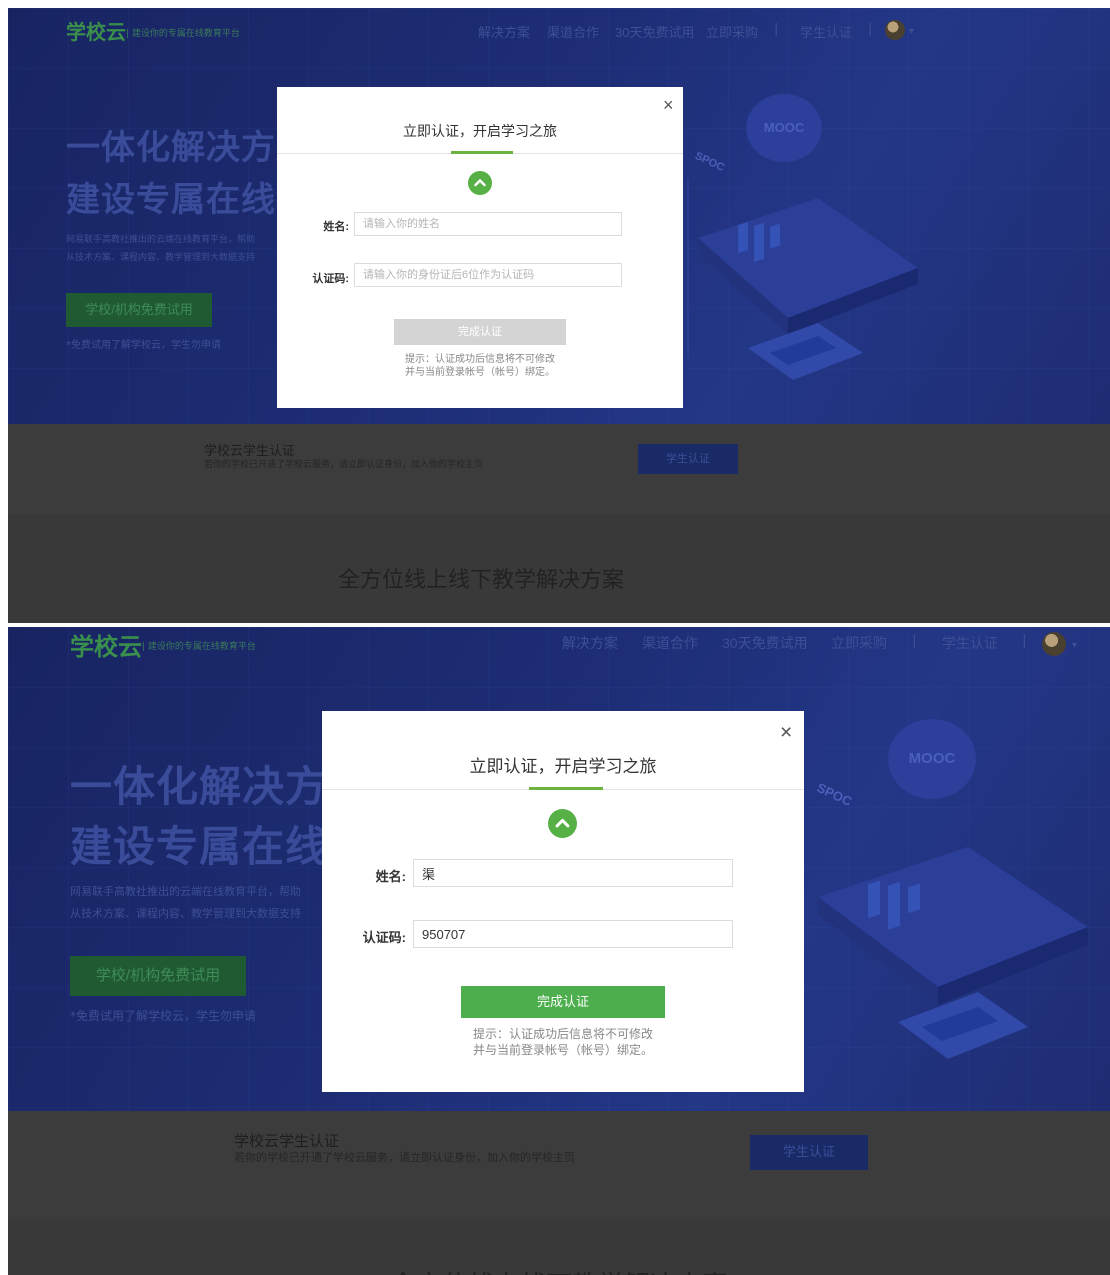  I want to click on strip-title: 学校云学生认证, so click(287, 1141).